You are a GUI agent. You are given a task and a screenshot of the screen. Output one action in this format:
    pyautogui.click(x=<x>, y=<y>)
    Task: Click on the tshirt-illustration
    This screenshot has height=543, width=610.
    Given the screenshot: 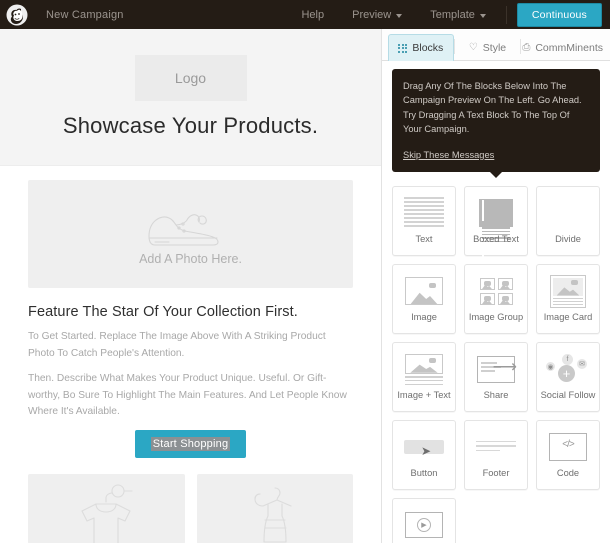 What is the action you would take?
    pyautogui.click(x=106, y=512)
    